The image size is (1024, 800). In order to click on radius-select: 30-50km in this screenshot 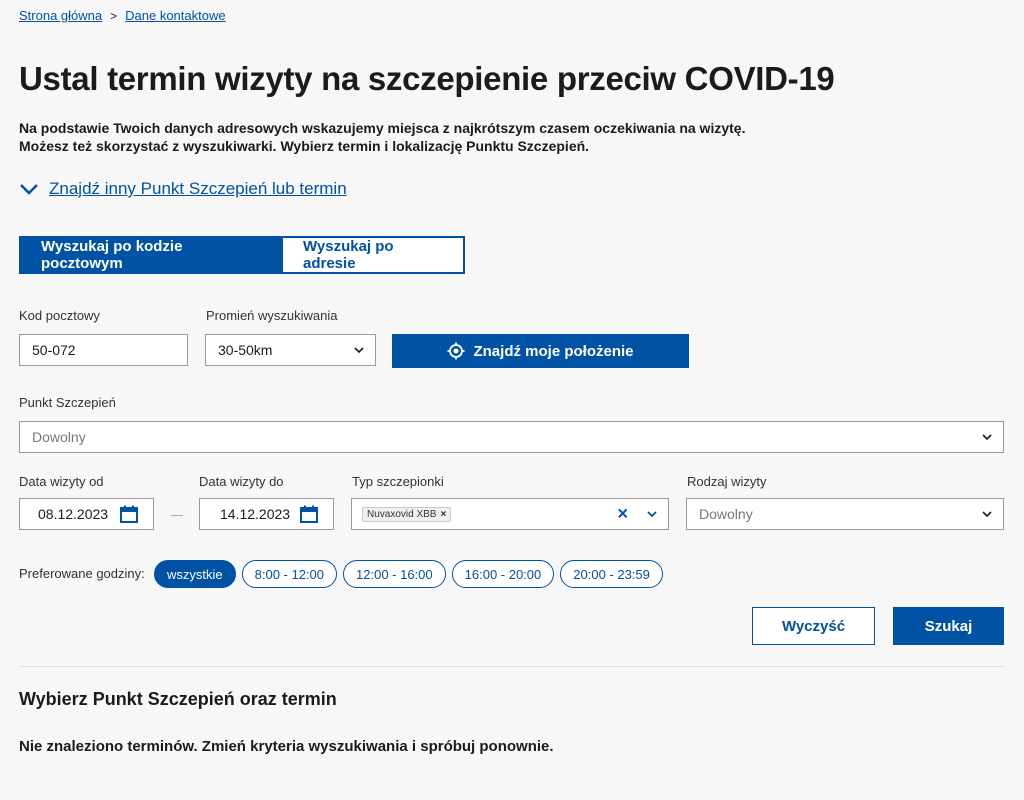, I will do `click(290, 350)`.